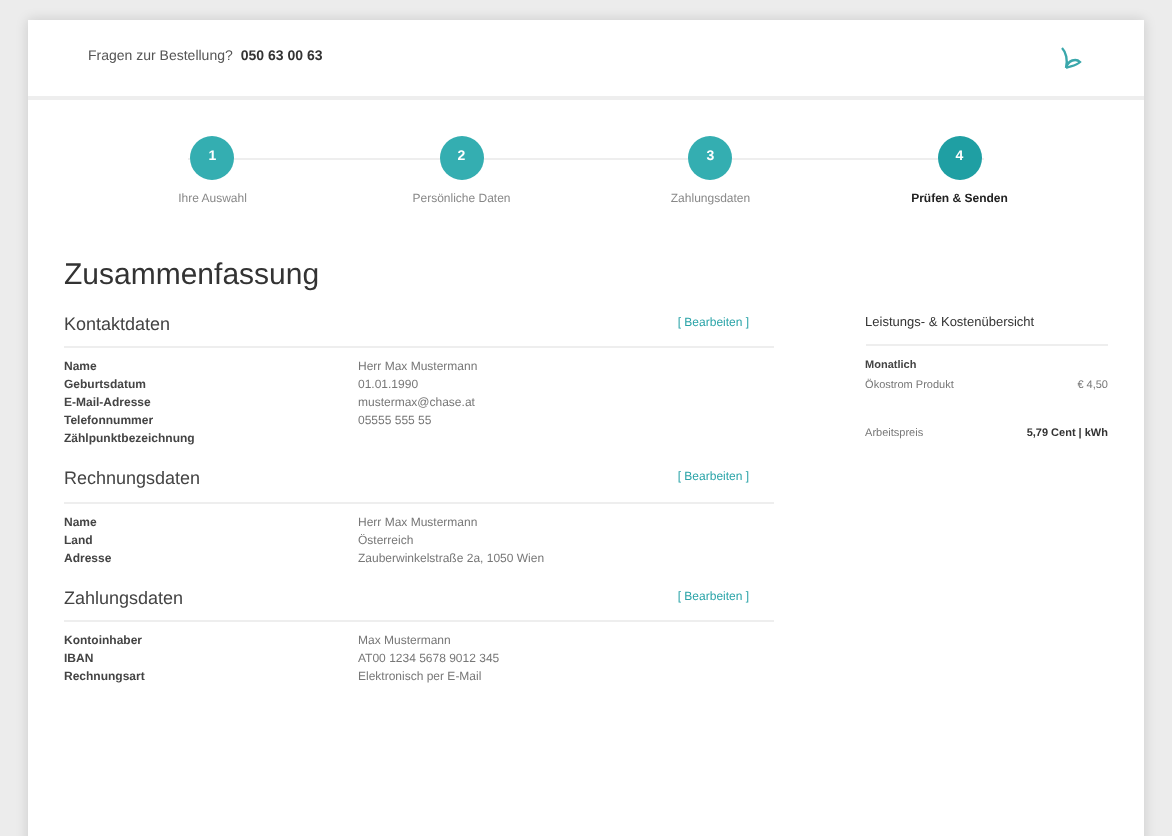 The image size is (1172, 836). I want to click on section-heading: Rechnungsdaten, so click(132, 479).